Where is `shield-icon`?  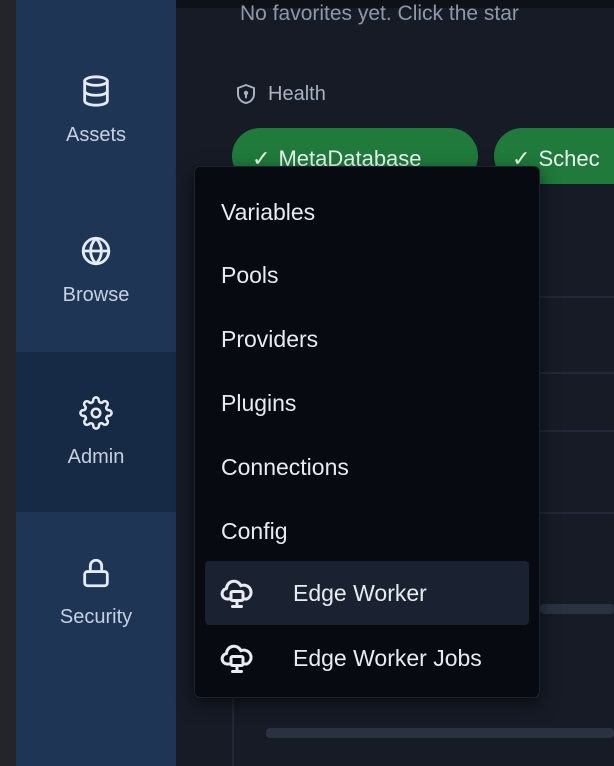 shield-icon is located at coordinates (246, 94).